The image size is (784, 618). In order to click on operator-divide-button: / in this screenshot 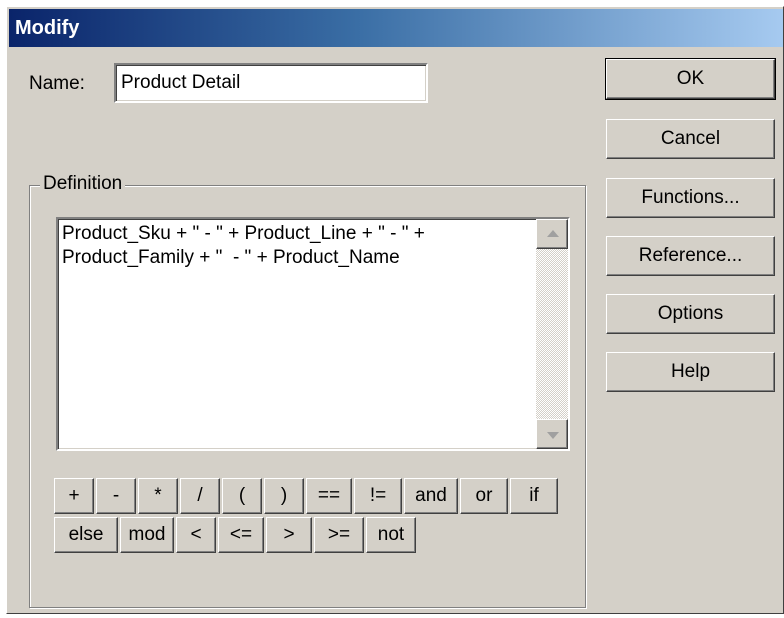, I will do `click(200, 496)`.